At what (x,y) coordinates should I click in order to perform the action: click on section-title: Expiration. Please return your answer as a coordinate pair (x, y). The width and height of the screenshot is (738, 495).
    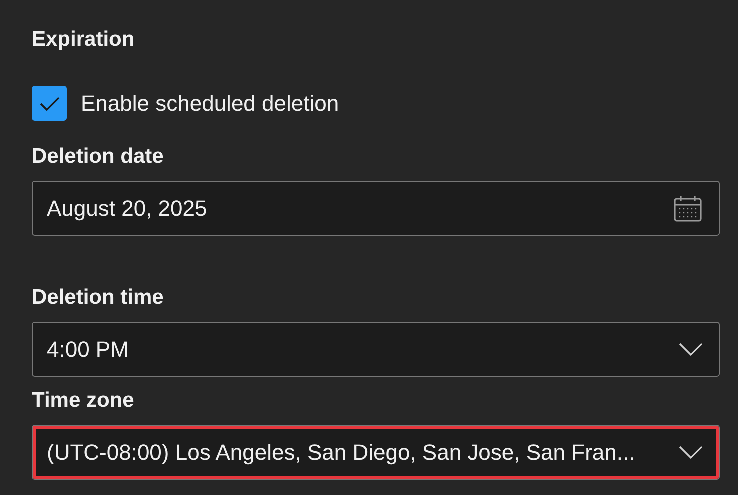
    Looking at the image, I should click on (84, 40).